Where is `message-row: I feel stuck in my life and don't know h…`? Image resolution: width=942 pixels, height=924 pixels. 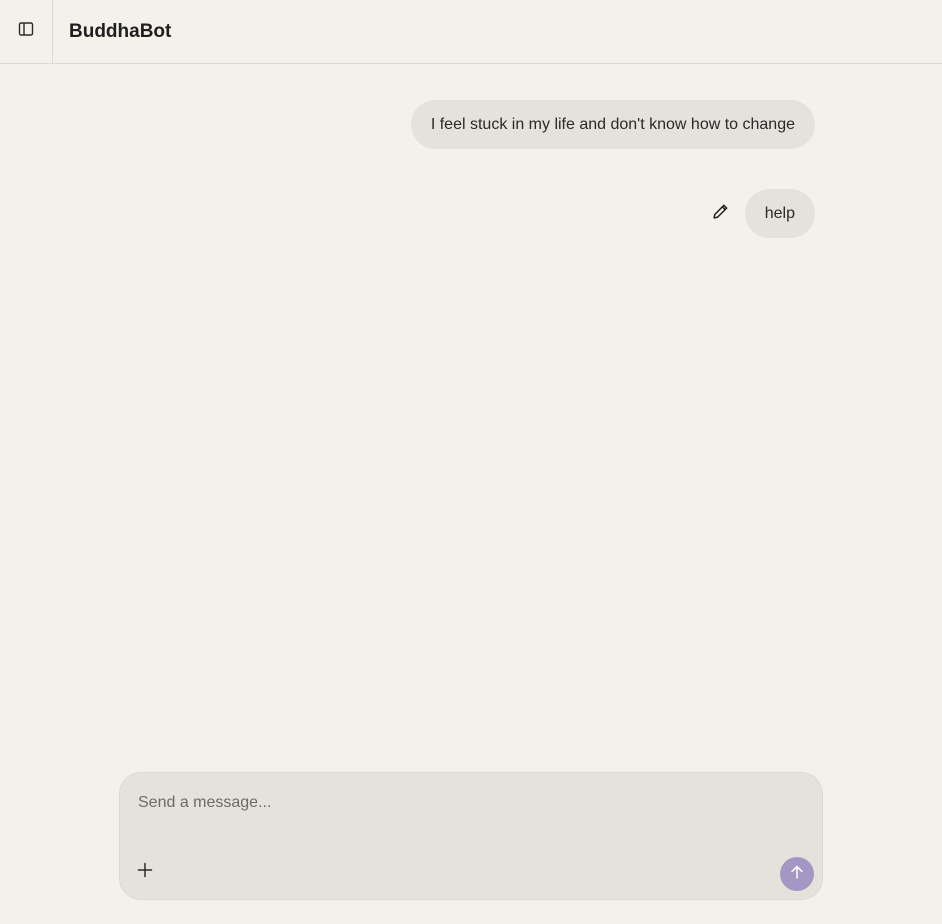 message-row: I feel stuck in my life and don't know h… is located at coordinates (612, 124).